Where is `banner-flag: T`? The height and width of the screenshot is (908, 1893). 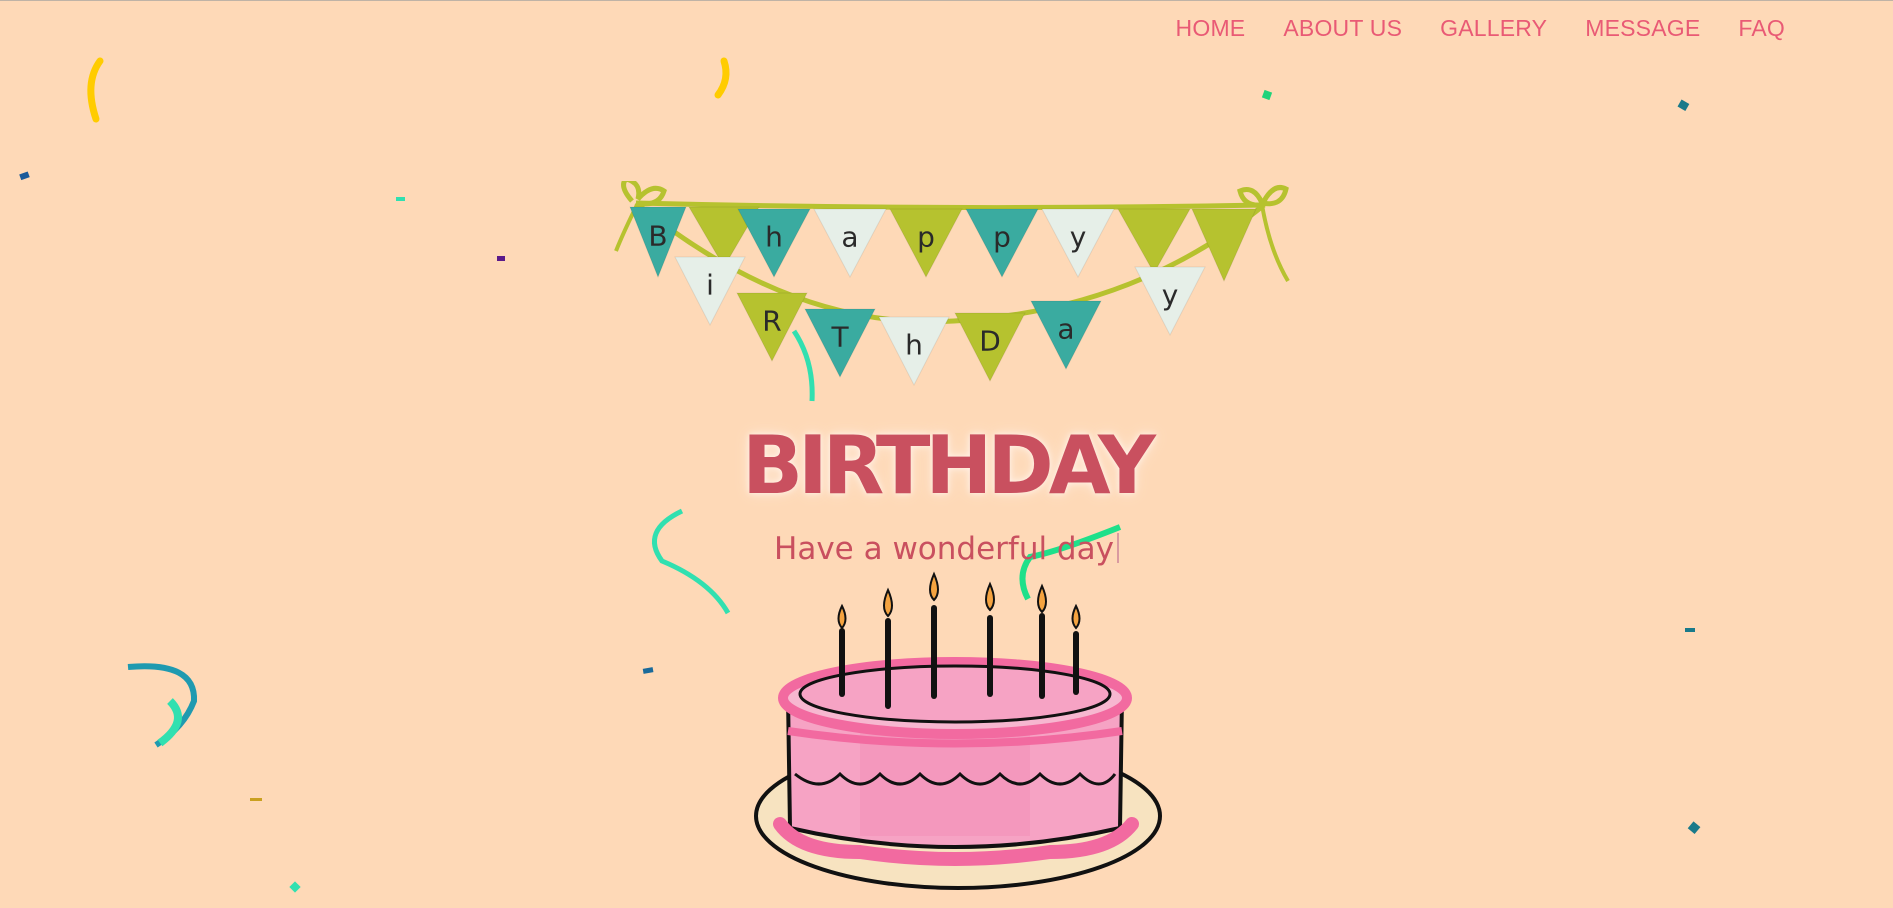 banner-flag: T is located at coordinates (840, 343).